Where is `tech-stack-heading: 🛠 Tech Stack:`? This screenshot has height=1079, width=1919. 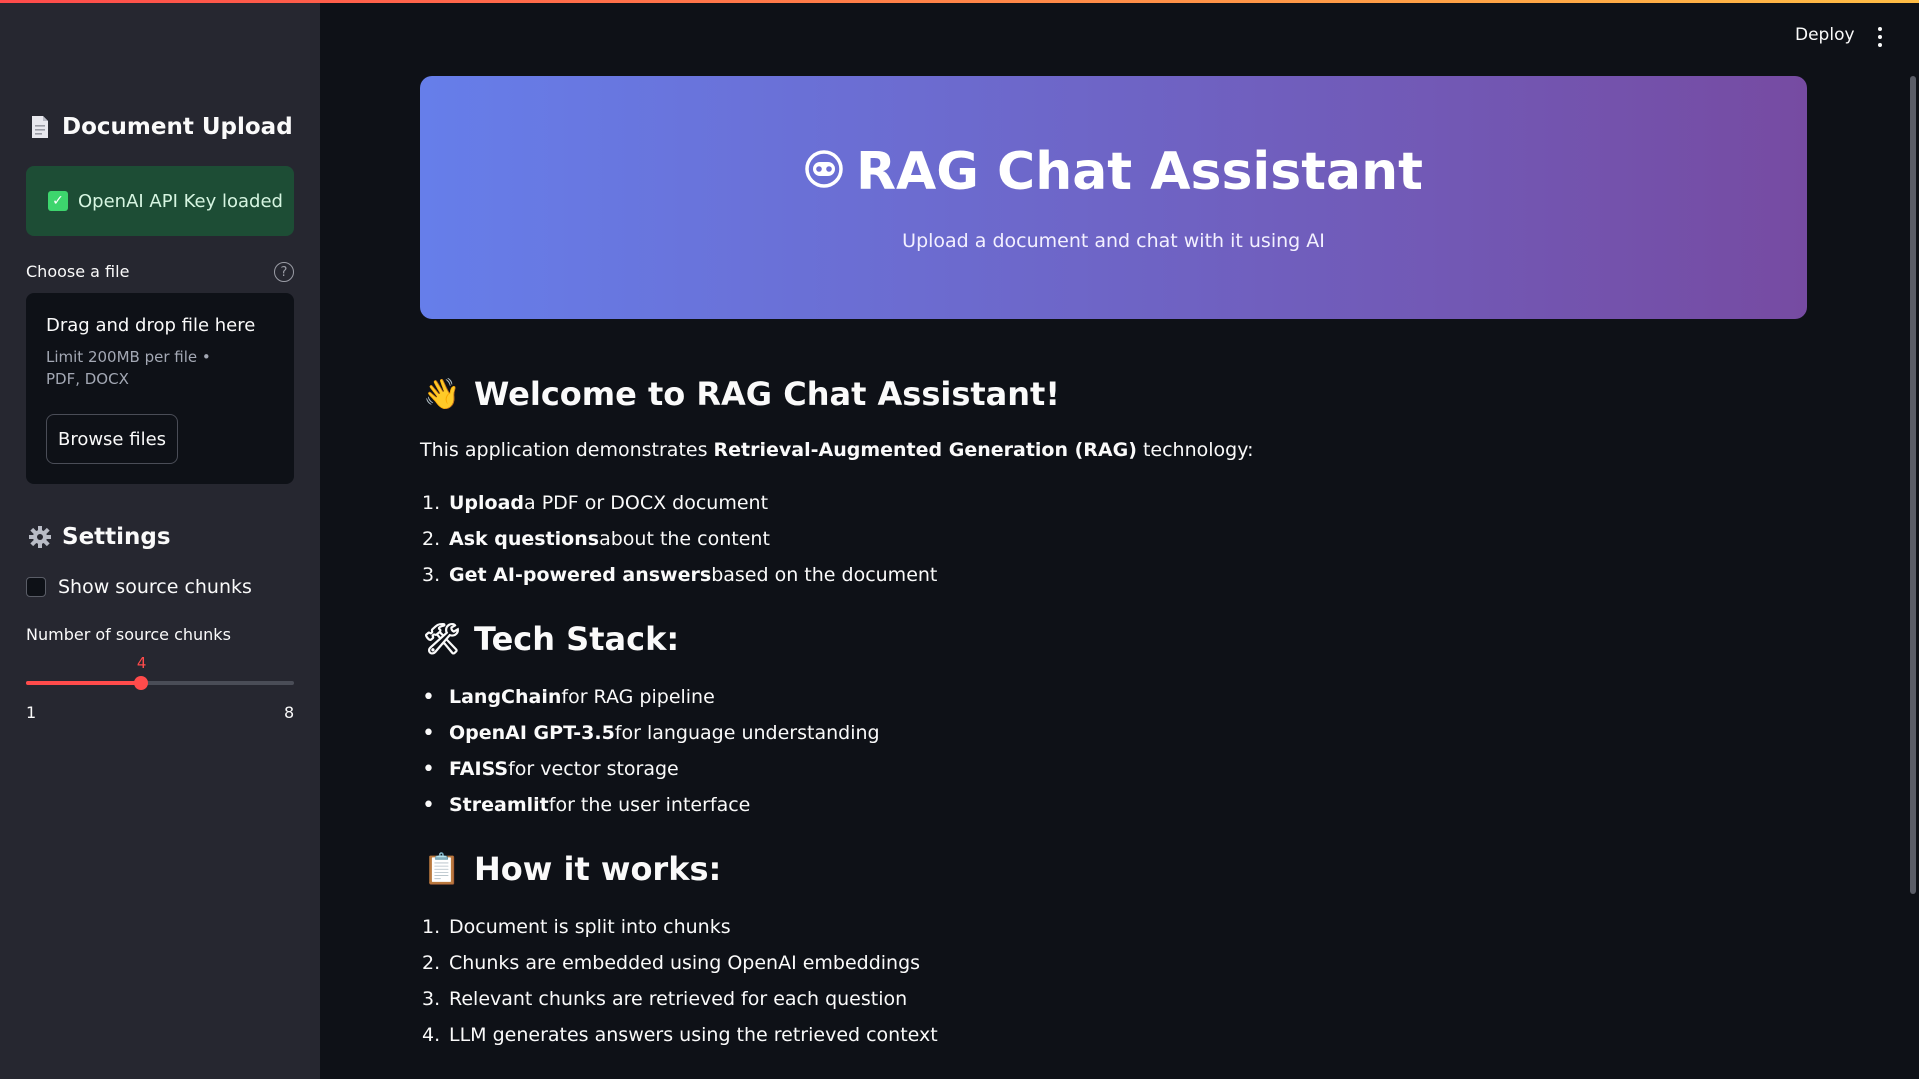
tech-stack-heading: 🛠 Tech Stack: is located at coordinates (550, 639).